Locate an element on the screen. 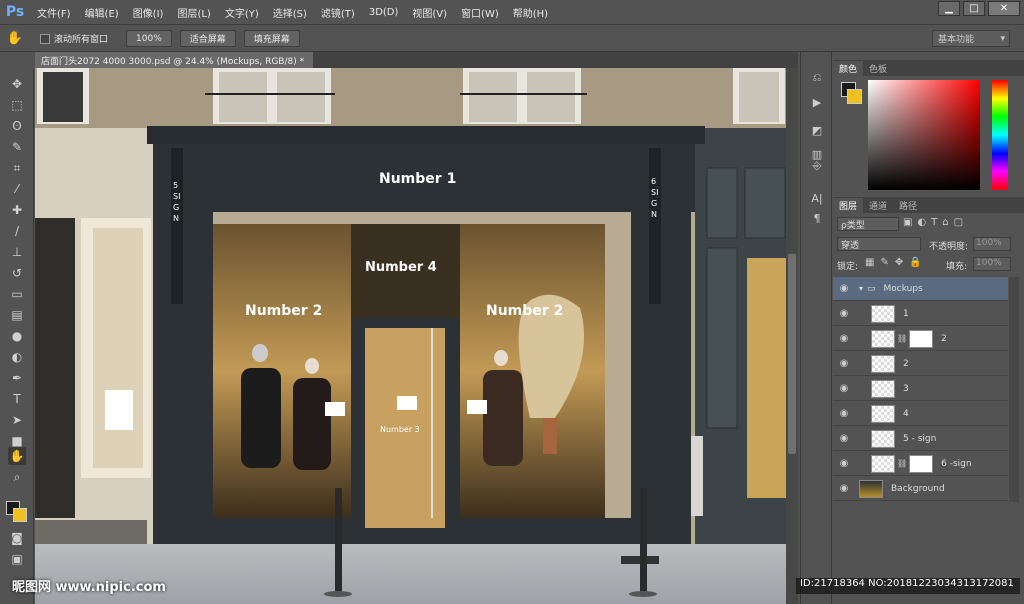  scrollbar-thumb is located at coordinates (792, 354).